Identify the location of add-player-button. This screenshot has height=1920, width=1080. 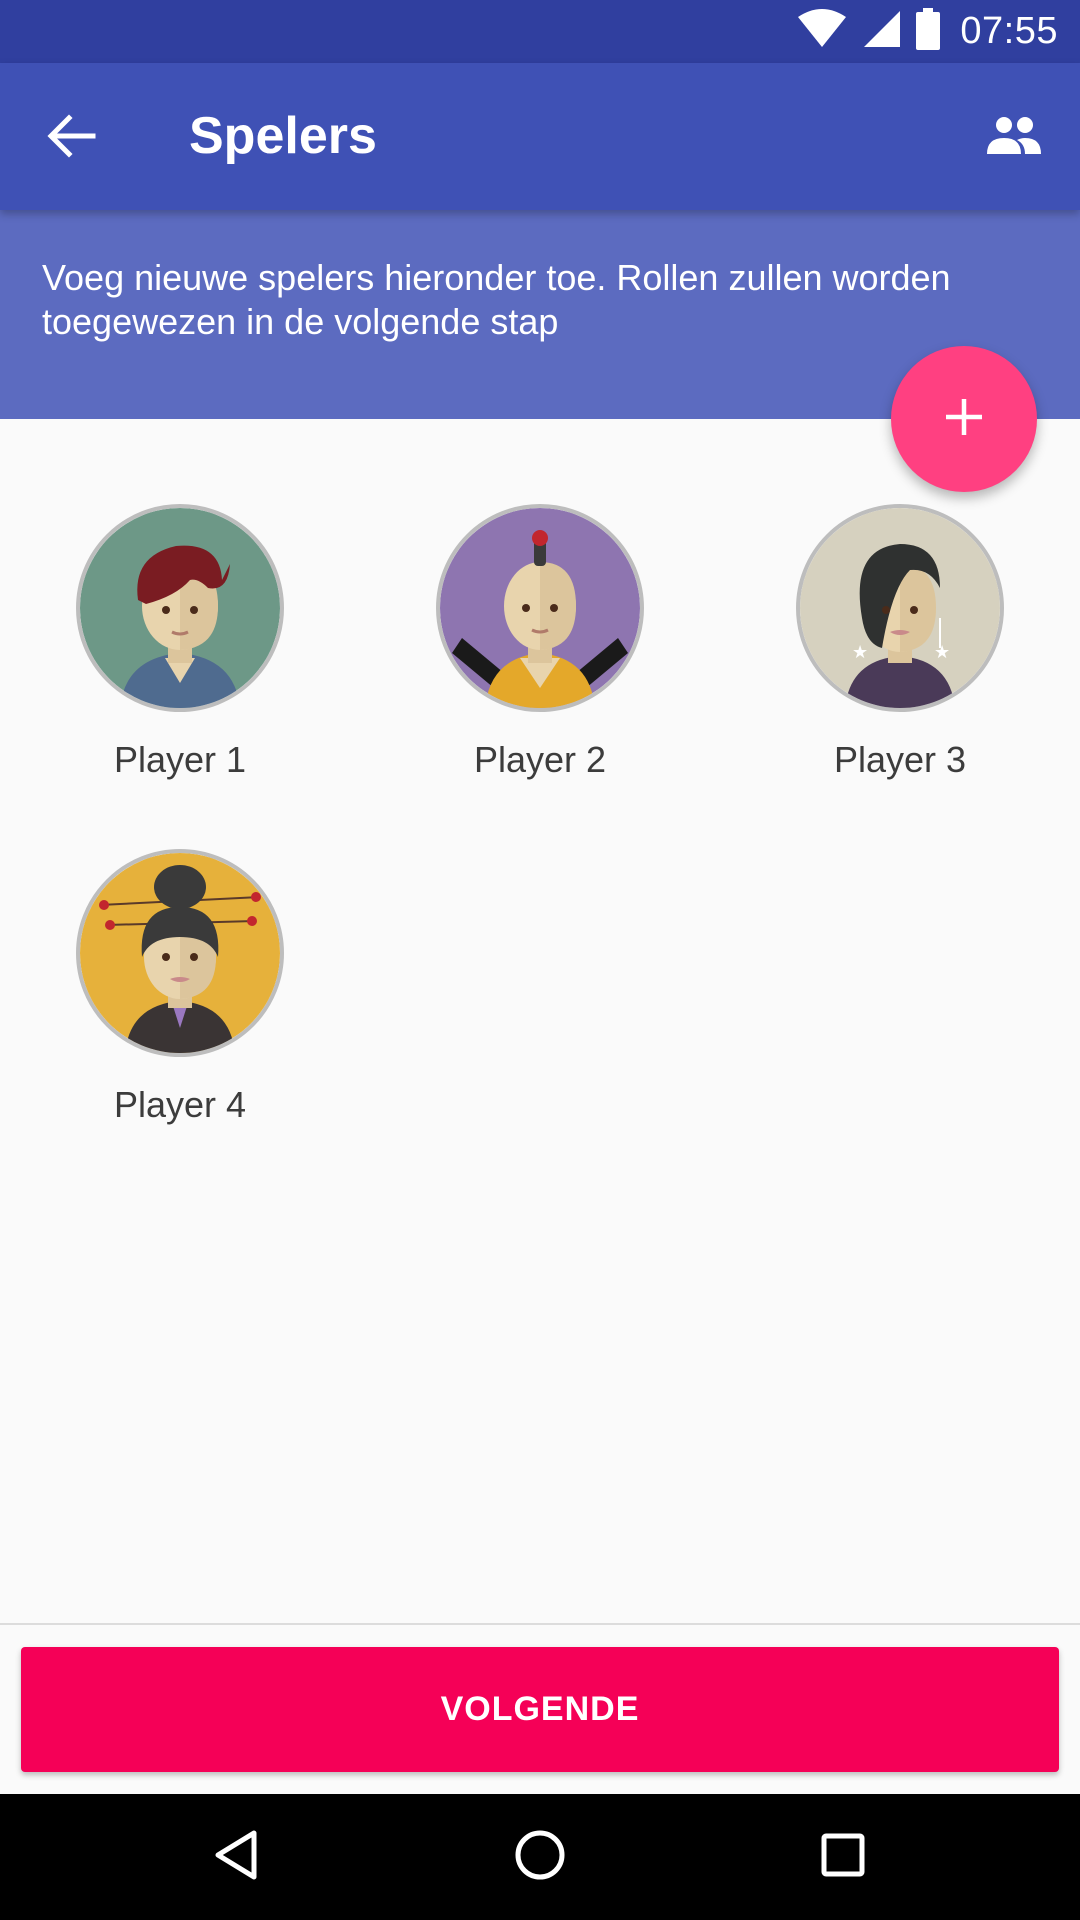
(964, 419).